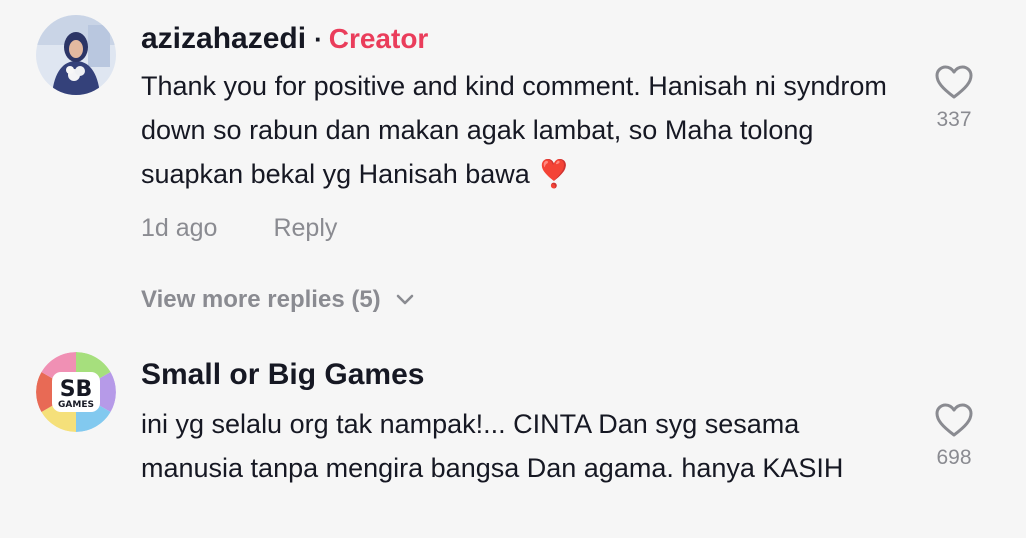  I want to click on comment-header: azizahazedi · Creator, so click(284, 39).